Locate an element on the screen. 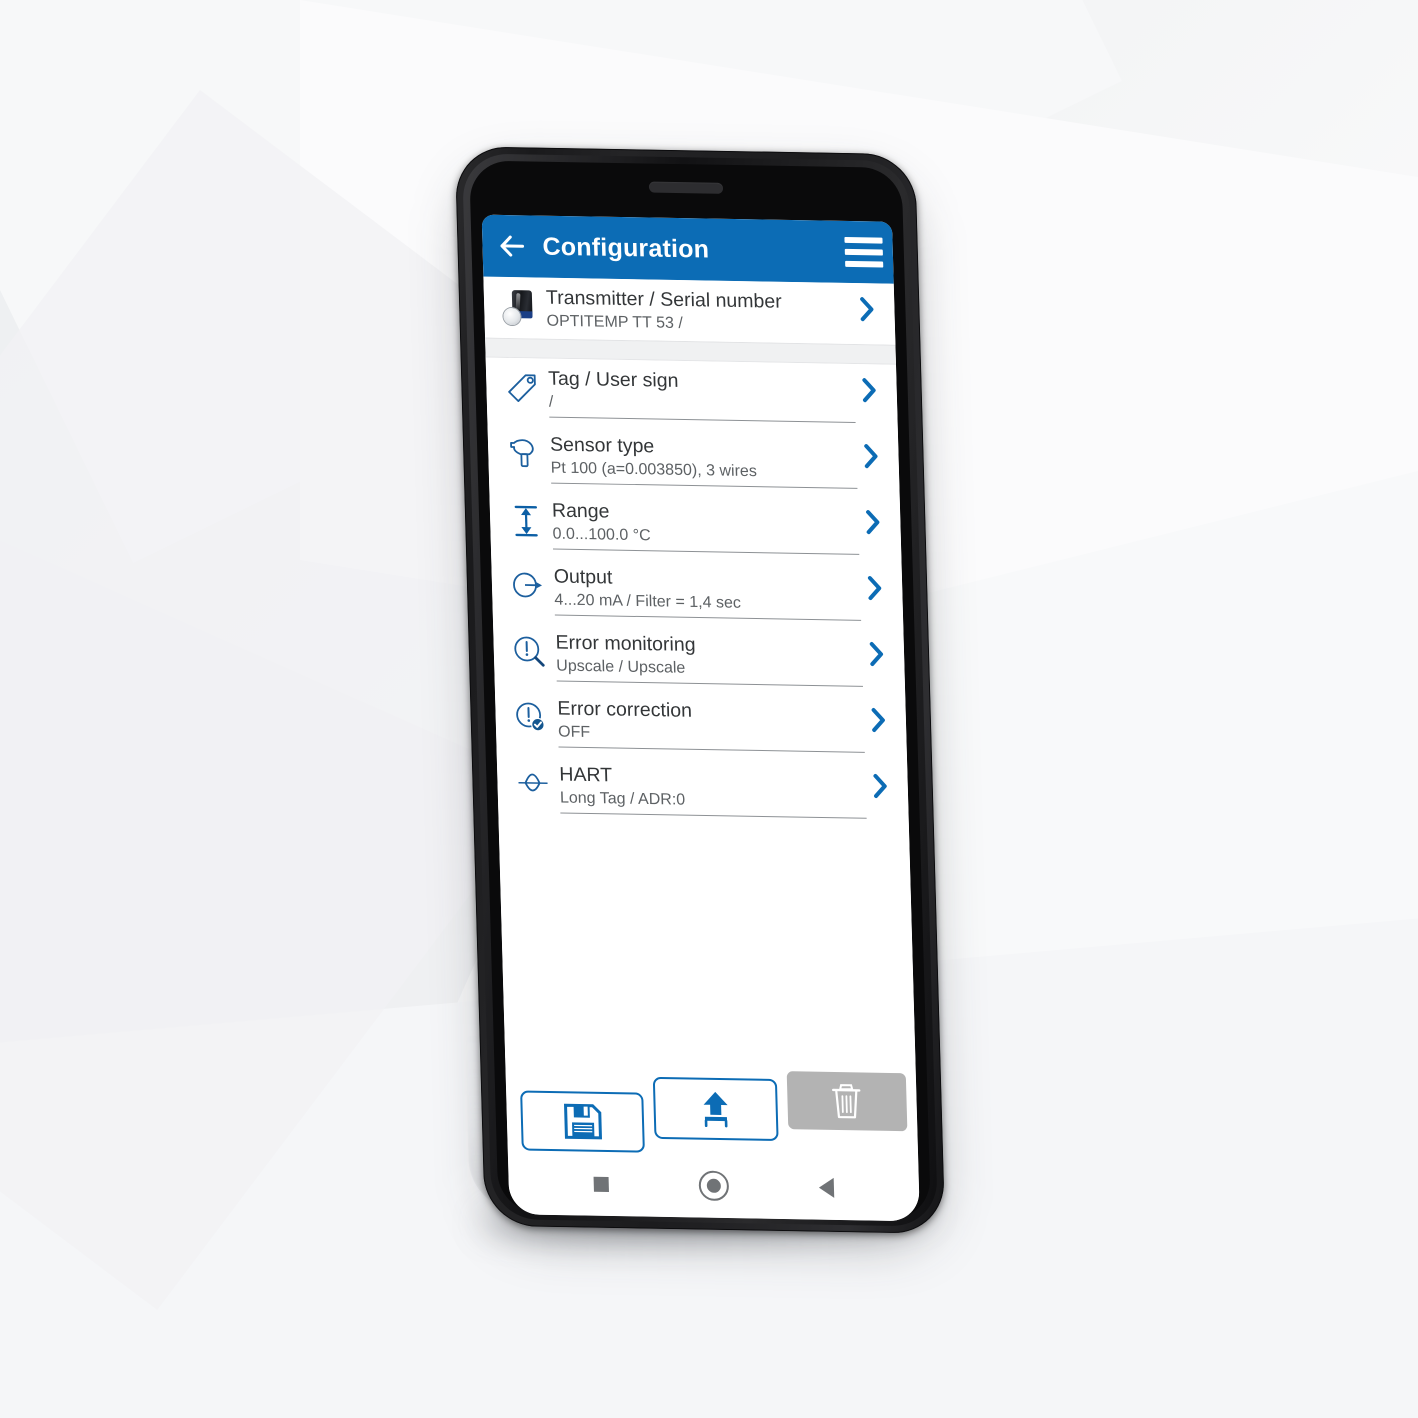 This screenshot has width=1418, height=1418. hart-wave-icon is located at coordinates (533, 780).